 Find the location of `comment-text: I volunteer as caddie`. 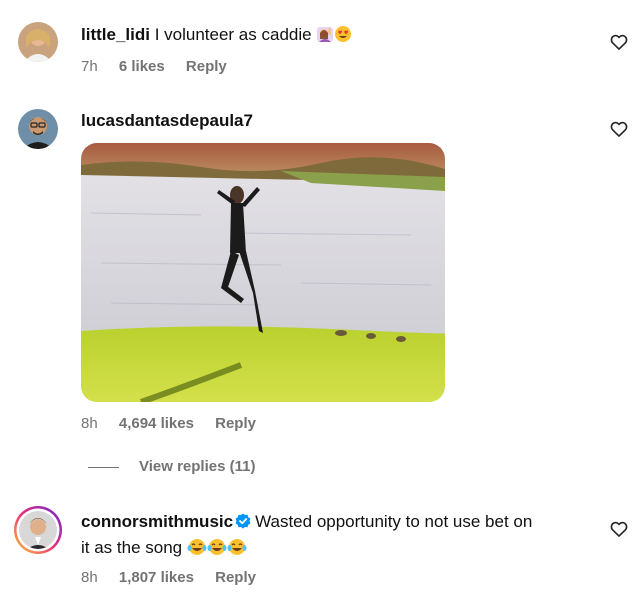

comment-text: I volunteer as caddie is located at coordinates (233, 34).